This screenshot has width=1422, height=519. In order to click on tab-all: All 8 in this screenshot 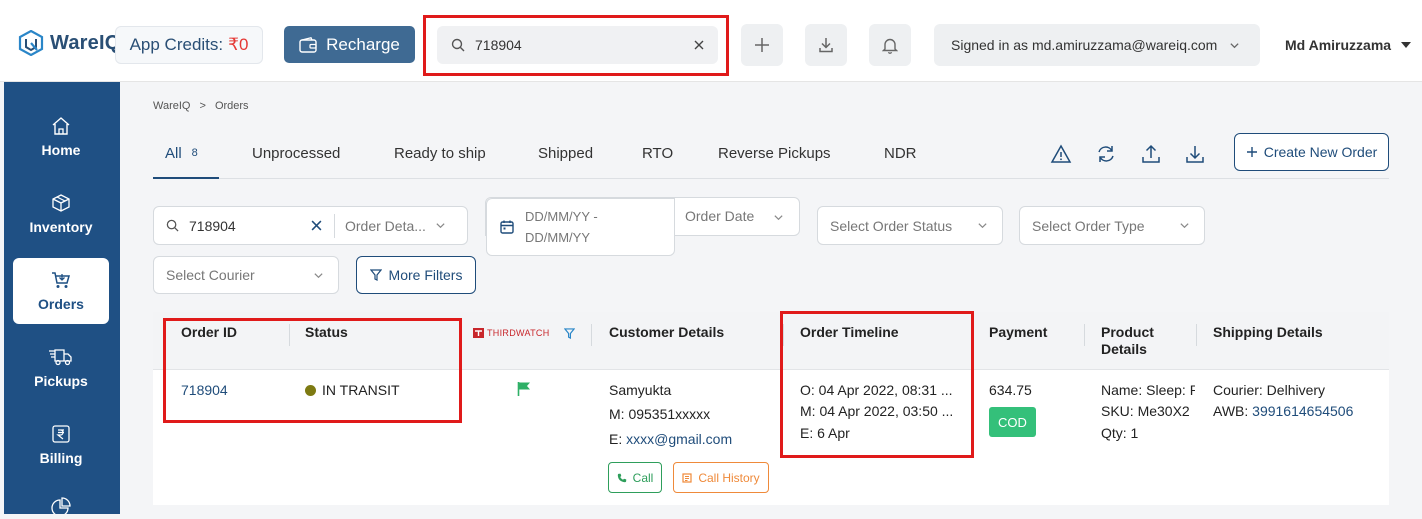, I will do `click(181, 153)`.